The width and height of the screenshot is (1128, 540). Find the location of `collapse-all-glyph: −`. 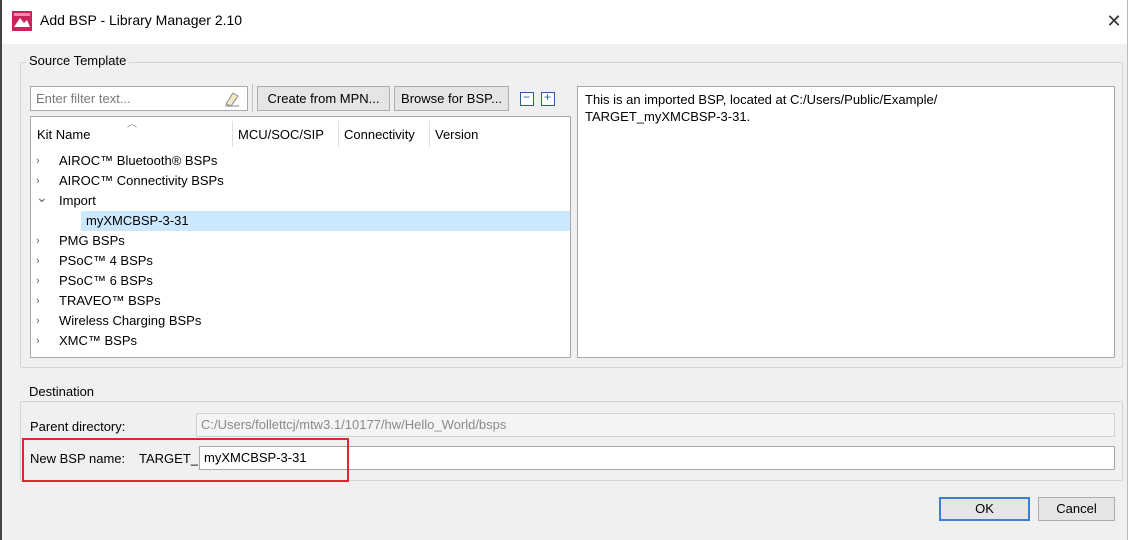

collapse-all-glyph: − is located at coordinates (527, 97).